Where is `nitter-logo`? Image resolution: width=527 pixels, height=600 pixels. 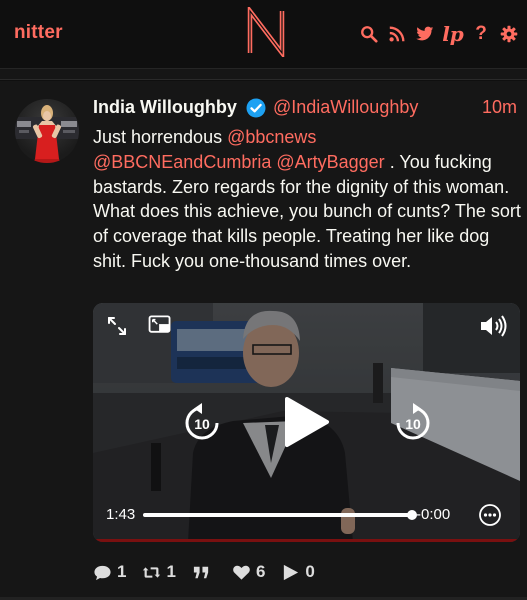
nitter-logo is located at coordinates (266, 32).